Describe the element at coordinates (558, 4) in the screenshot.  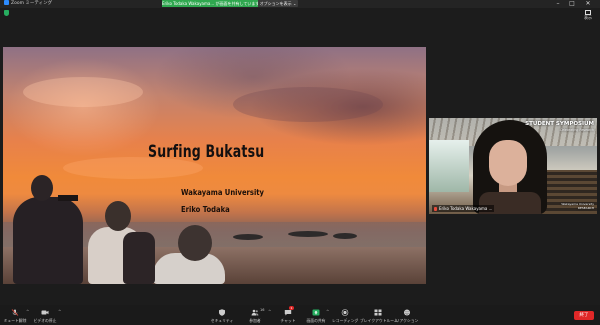
I see `minimize-button: –` at that location.